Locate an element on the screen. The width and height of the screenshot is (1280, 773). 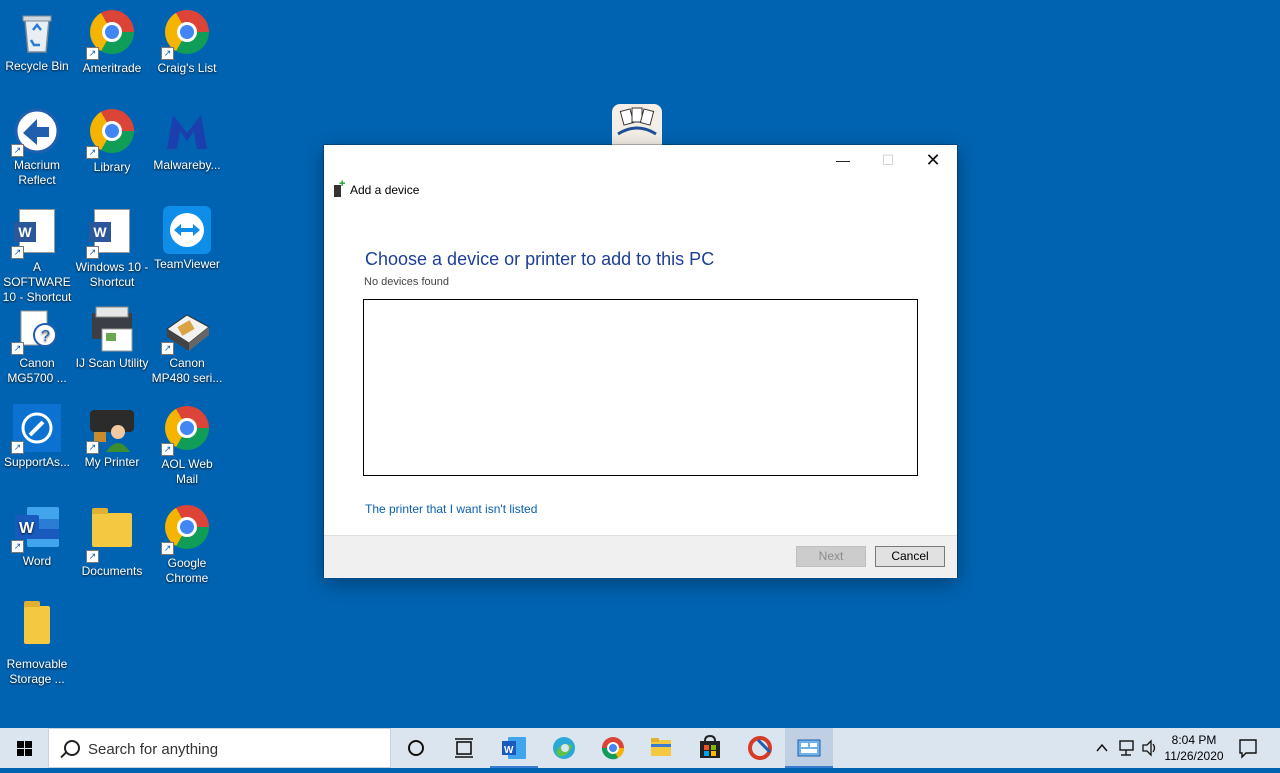
chevron-up-icon is located at coordinates (1102, 747).